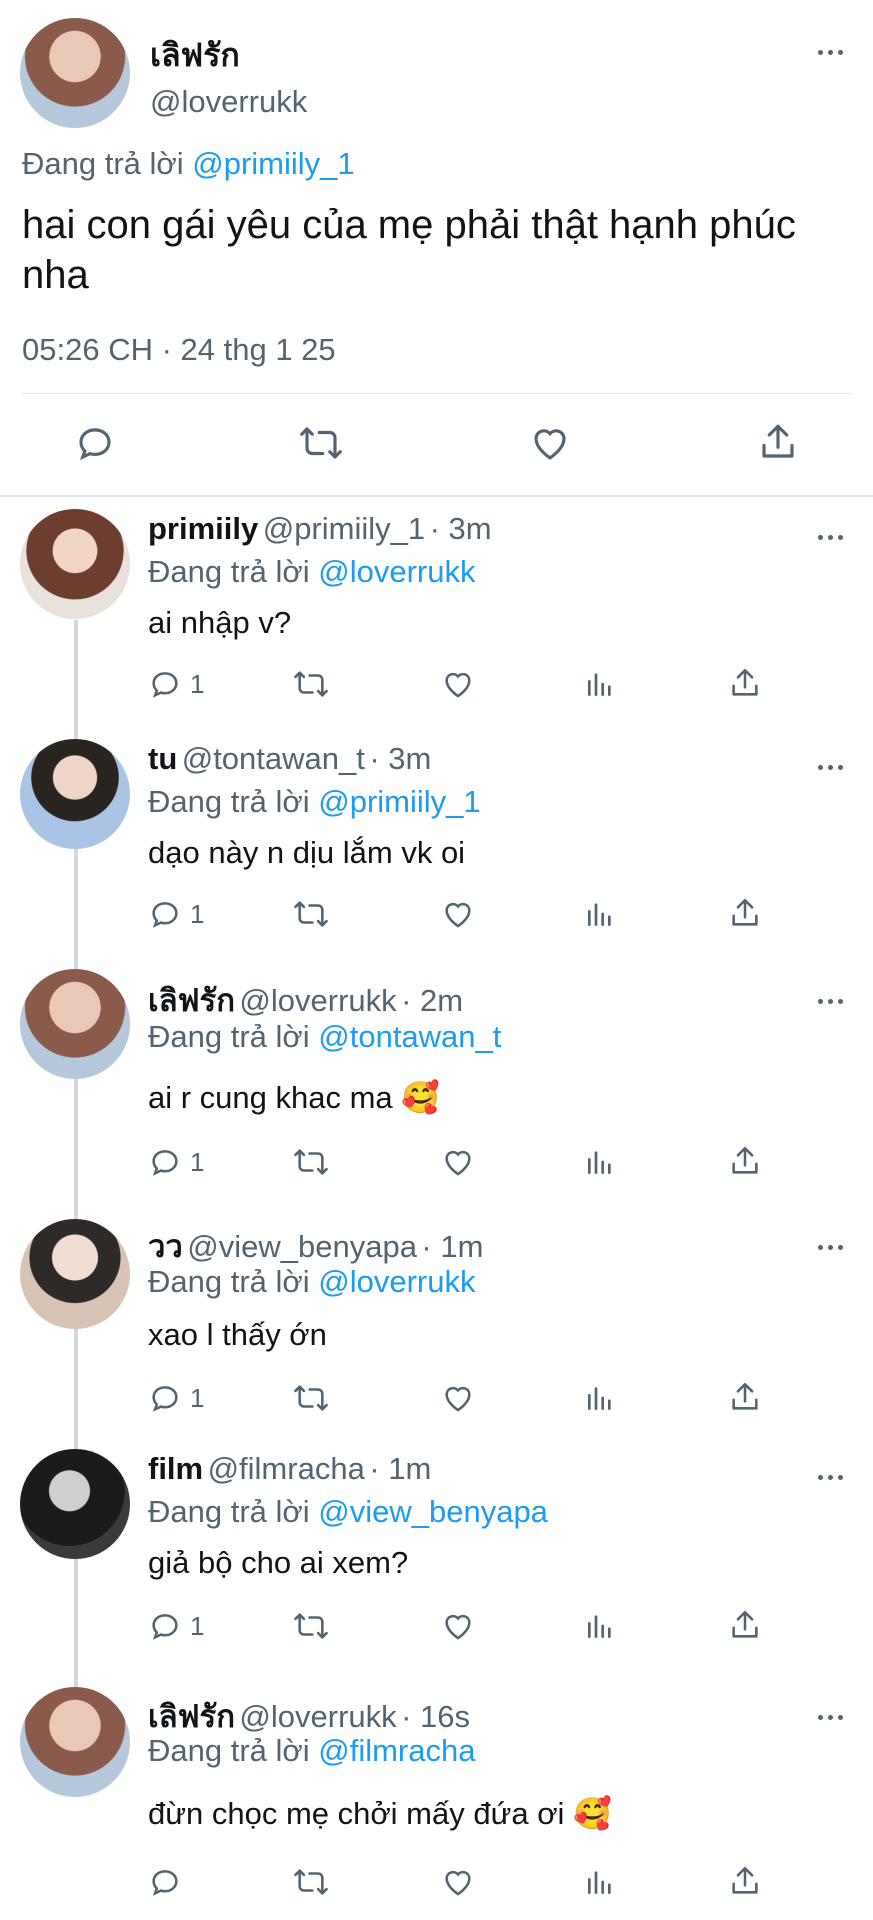 The height and width of the screenshot is (1920, 873). What do you see at coordinates (203, 528) in the screenshot?
I see `reply-display-name: primiily` at bounding box center [203, 528].